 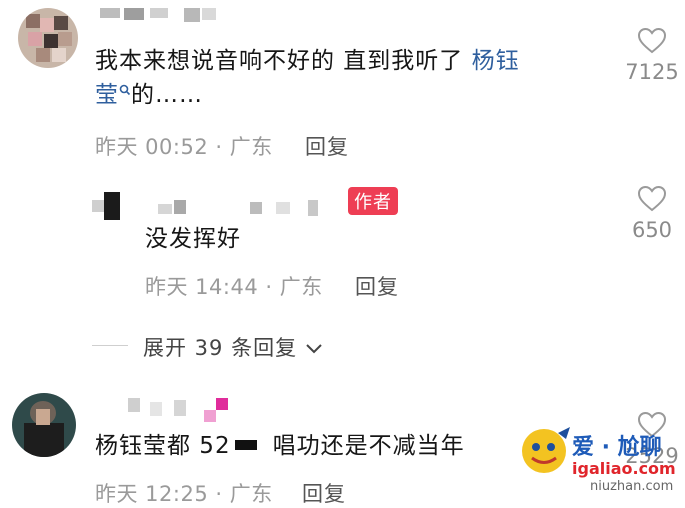 What do you see at coordinates (617, 447) in the screenshot?
I see `watermark-line1: 爱 · 尬聊` at bounding box center [617, 447].